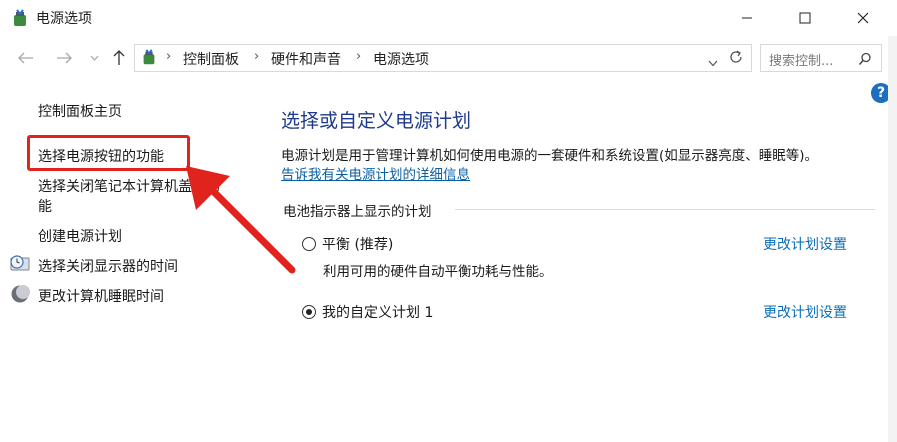 The width and height of the screenshot is (897, 442). I want to click on group-divider, so click(665, 209).